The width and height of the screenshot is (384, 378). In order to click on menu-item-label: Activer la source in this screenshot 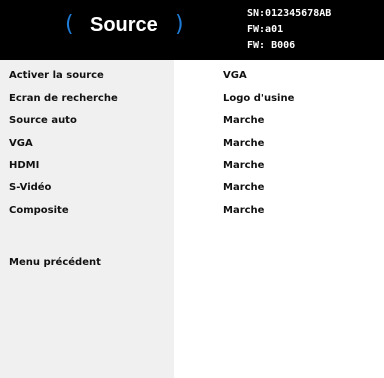, I will do `click(56, 75)`.